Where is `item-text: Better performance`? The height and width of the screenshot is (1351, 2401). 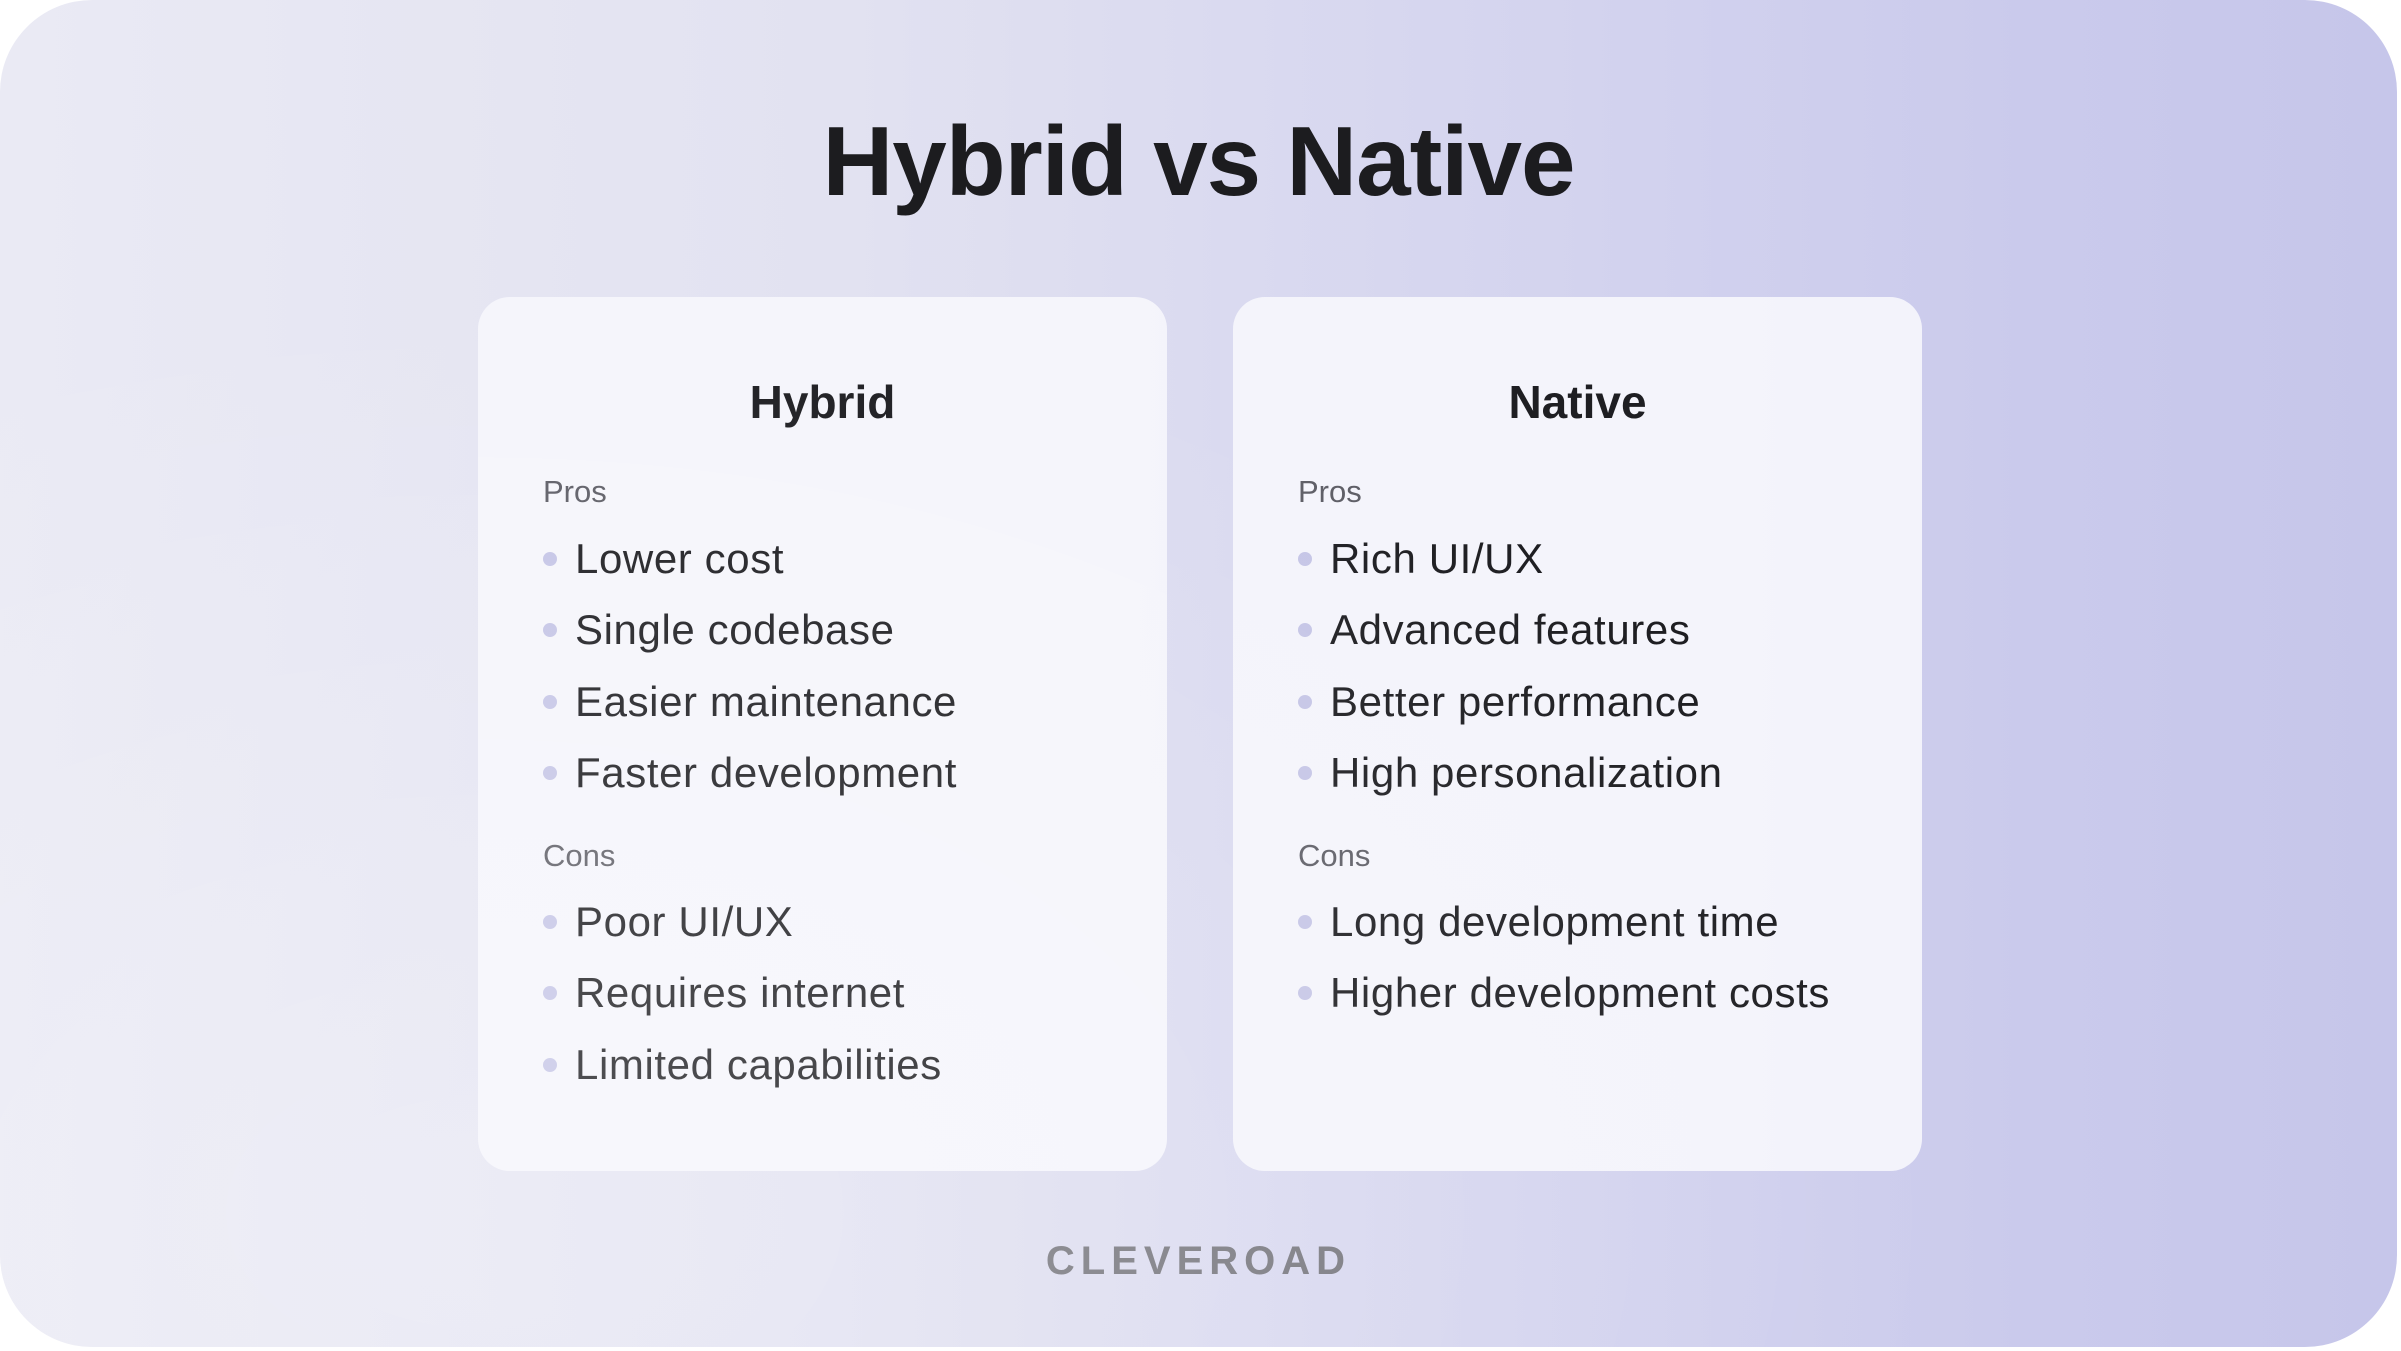
item-text: Better performance is located at coordinates (1515, 701).